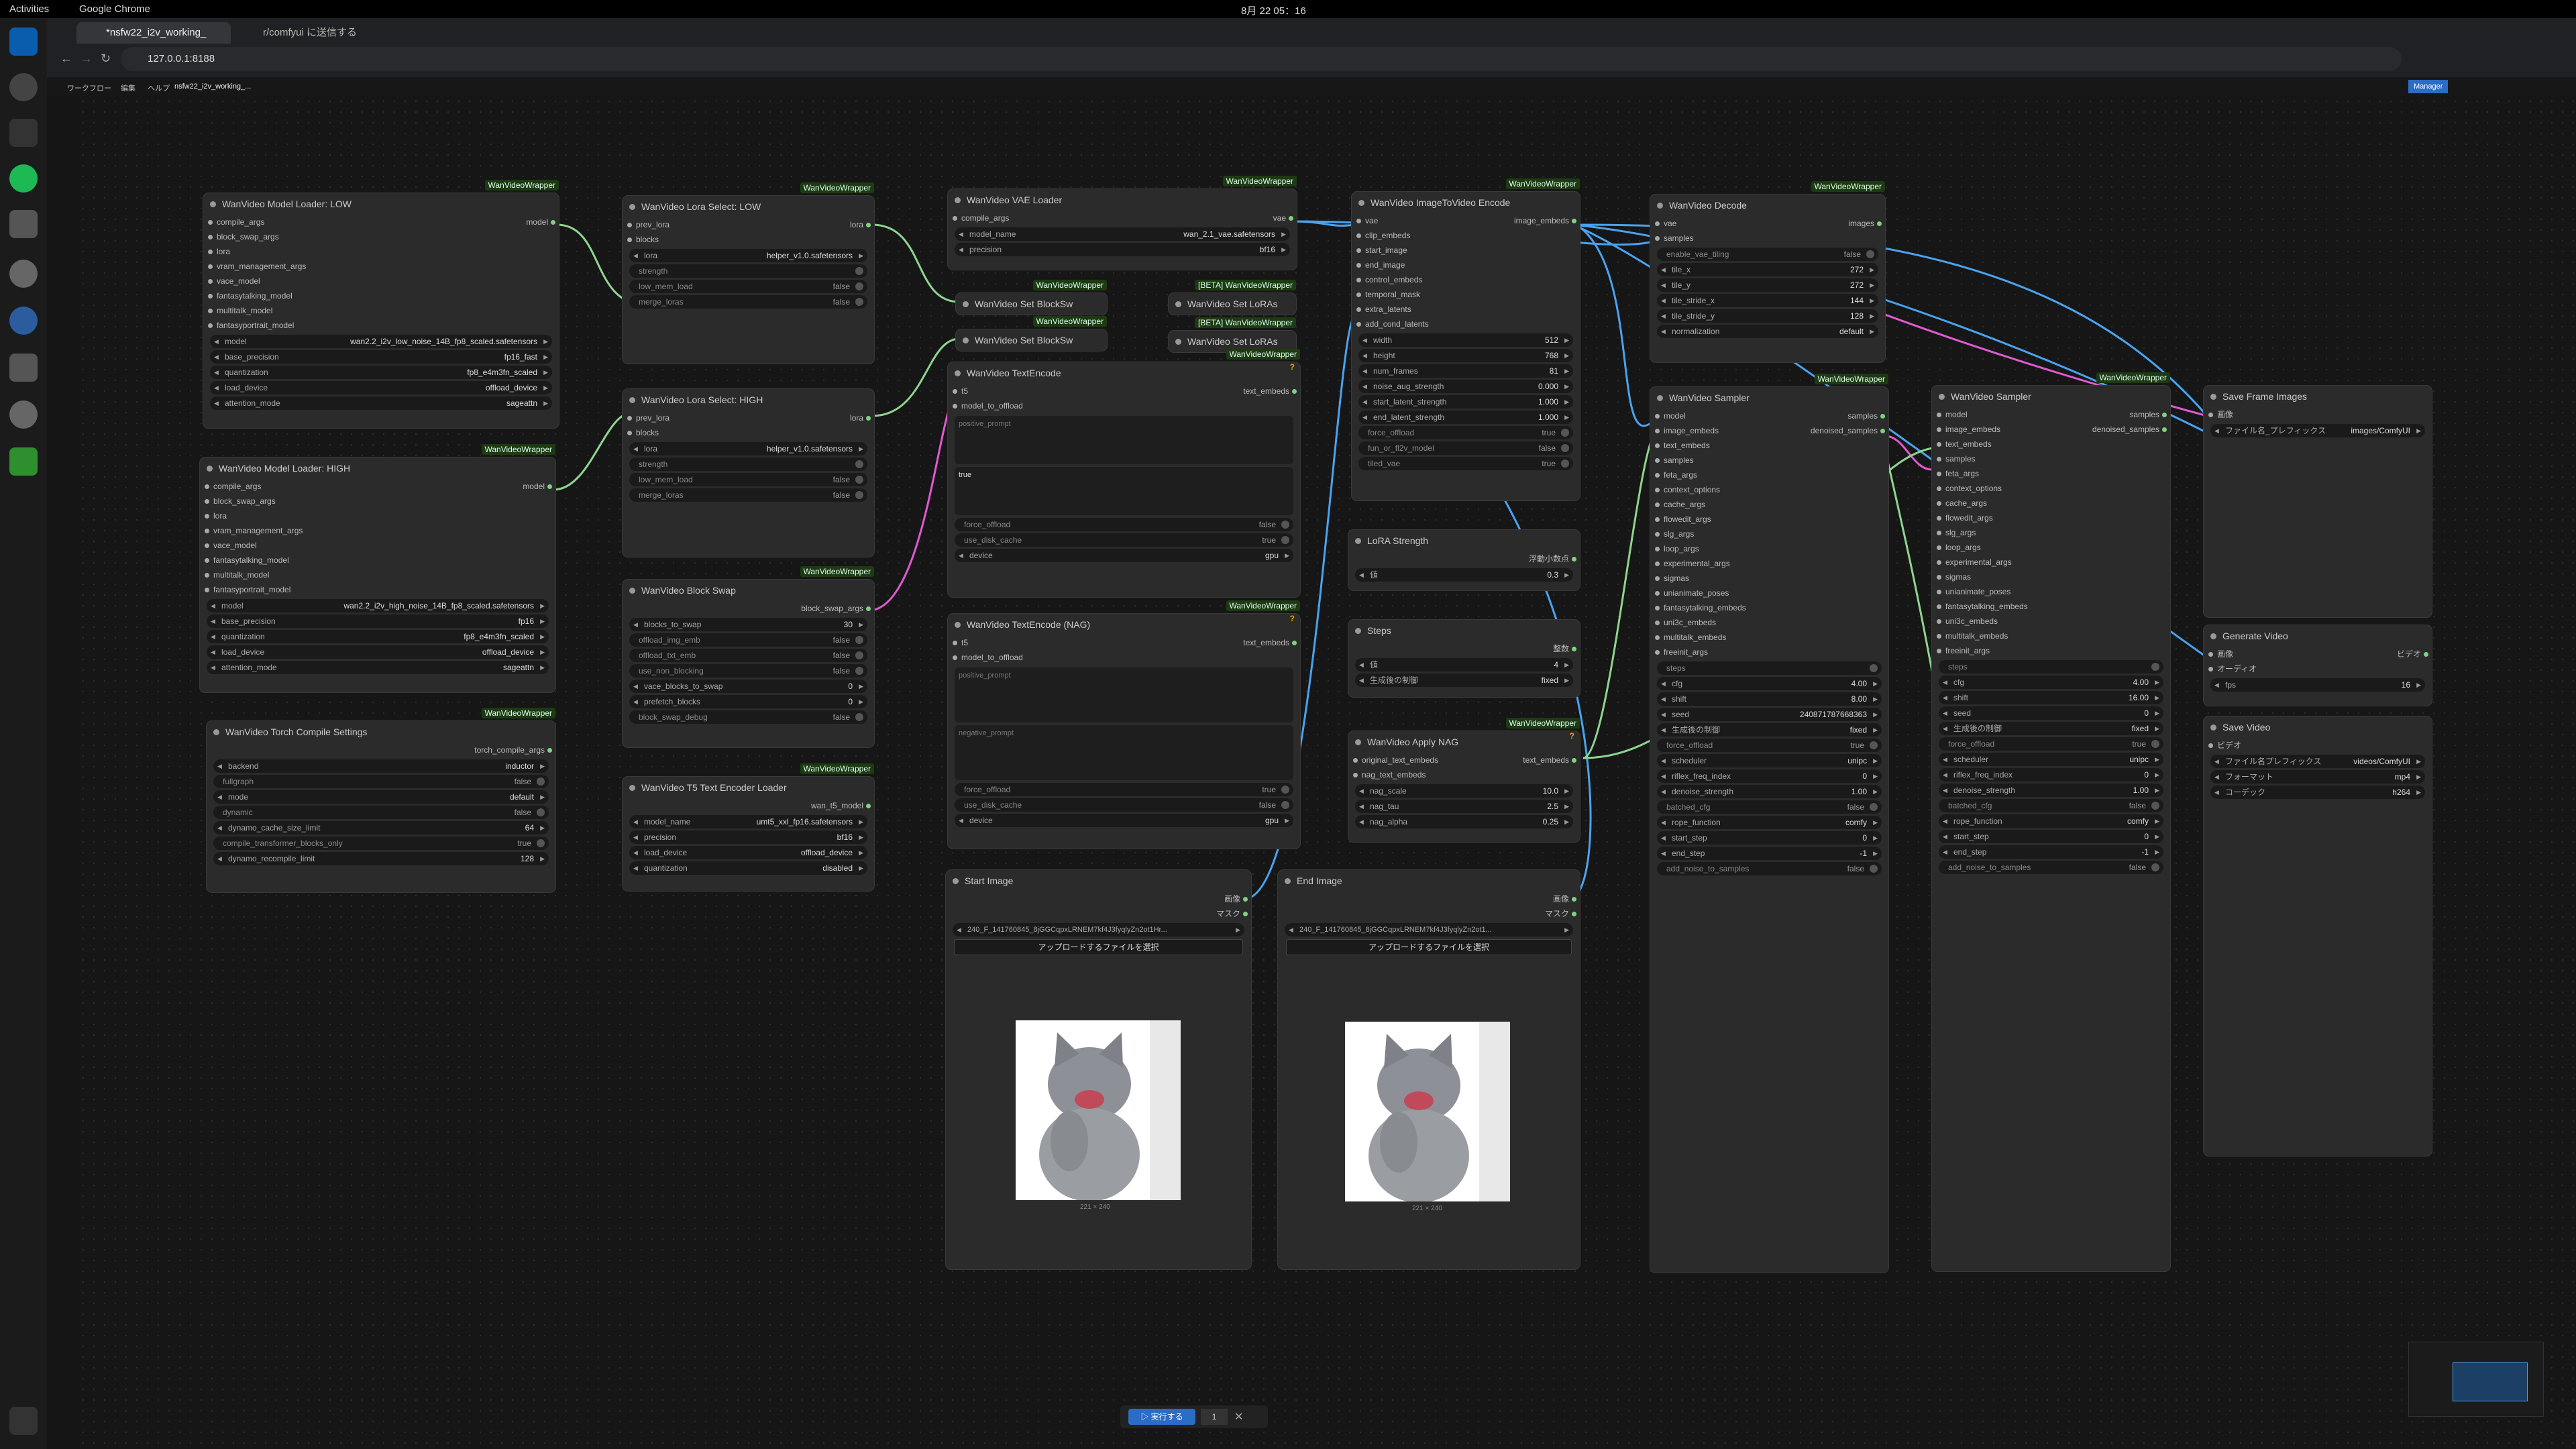 The height and width of the screenshot is (1449, 2576). I want to click on input-slot: slg_args, so click(2051, 532).